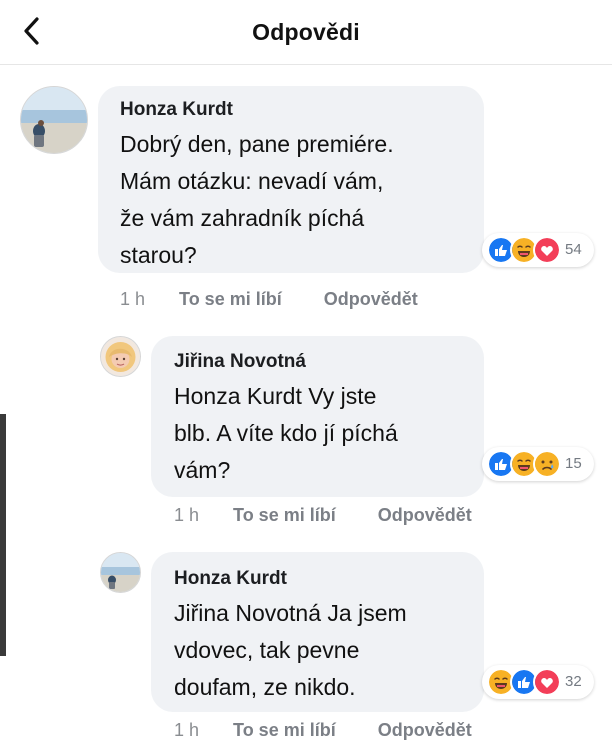 The width and height of the screenshot is (612, 756). Describe the element at coordinates (242, 218) in the screenshot. I see `comment-text-line: že vám zahradník píchá` at that location.